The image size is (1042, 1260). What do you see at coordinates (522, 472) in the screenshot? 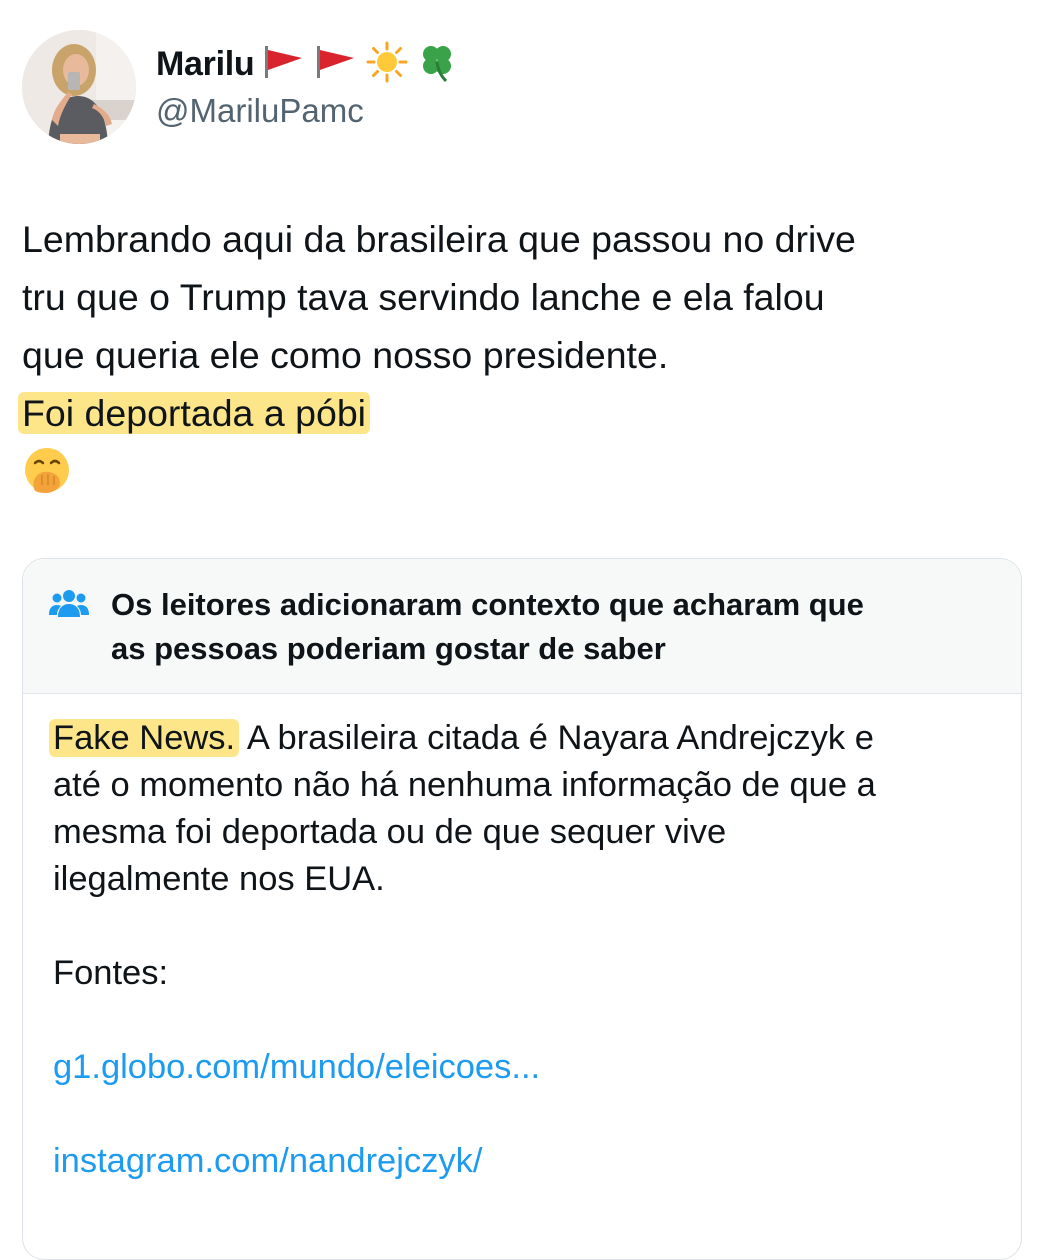
I see `tweet-emoji-line` at bounding box center [522, 472].